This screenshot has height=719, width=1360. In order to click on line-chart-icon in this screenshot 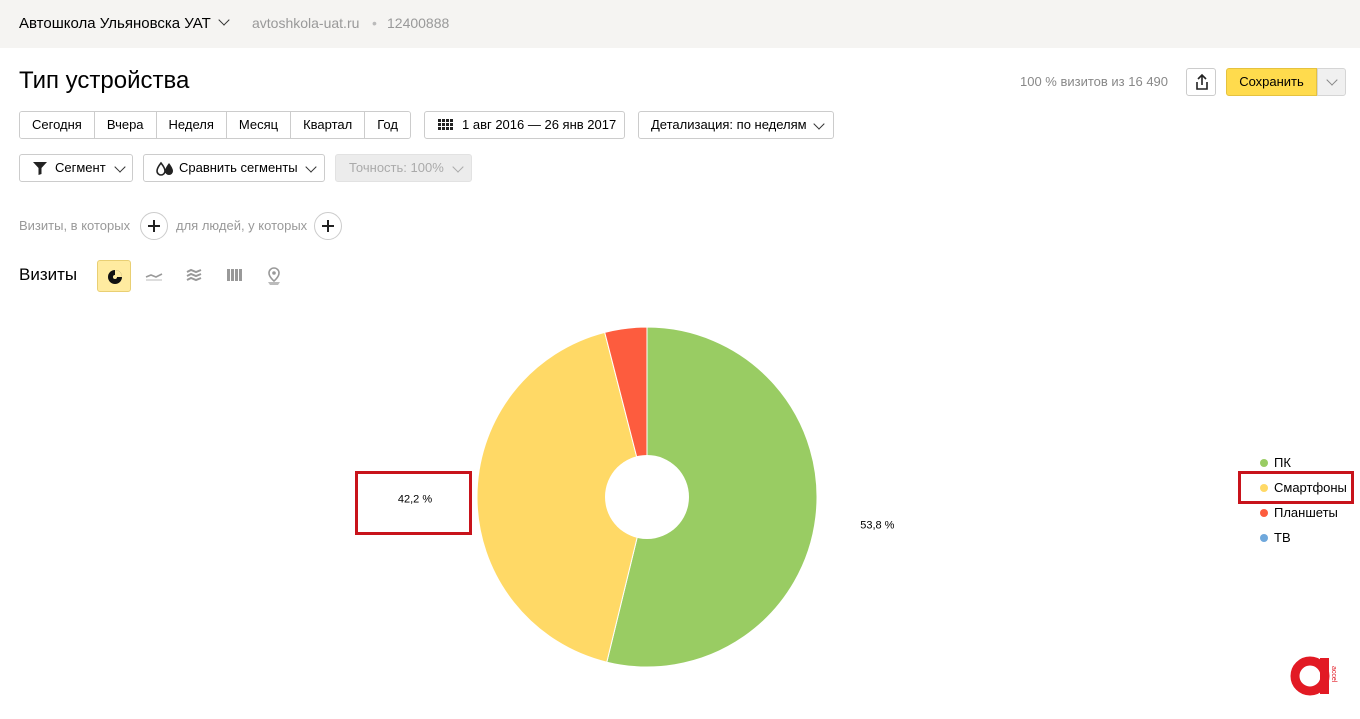, I will do `click(154, 277)`.